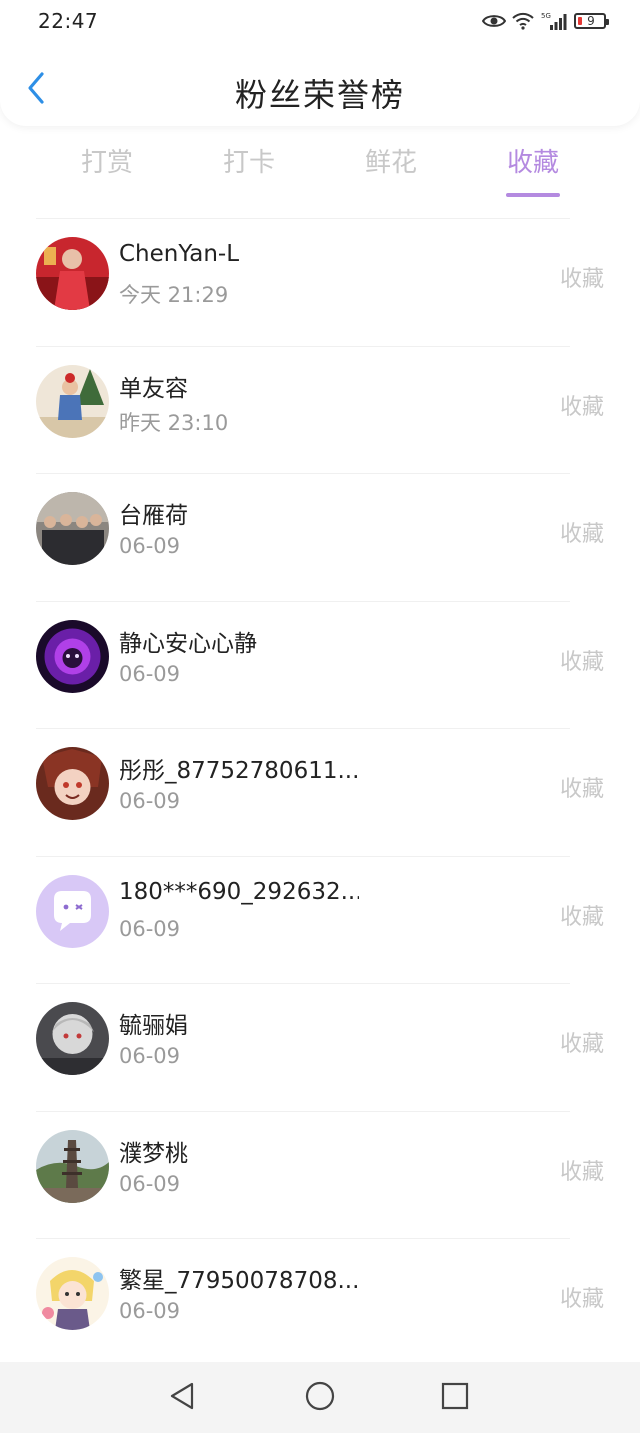 The width and height of the screenshot is (640, 1433). Describe the element at coordinates (320, 283) in the screenshot. I see `list-item: ChenYan-L 今天 21:29 收藏` at that location.